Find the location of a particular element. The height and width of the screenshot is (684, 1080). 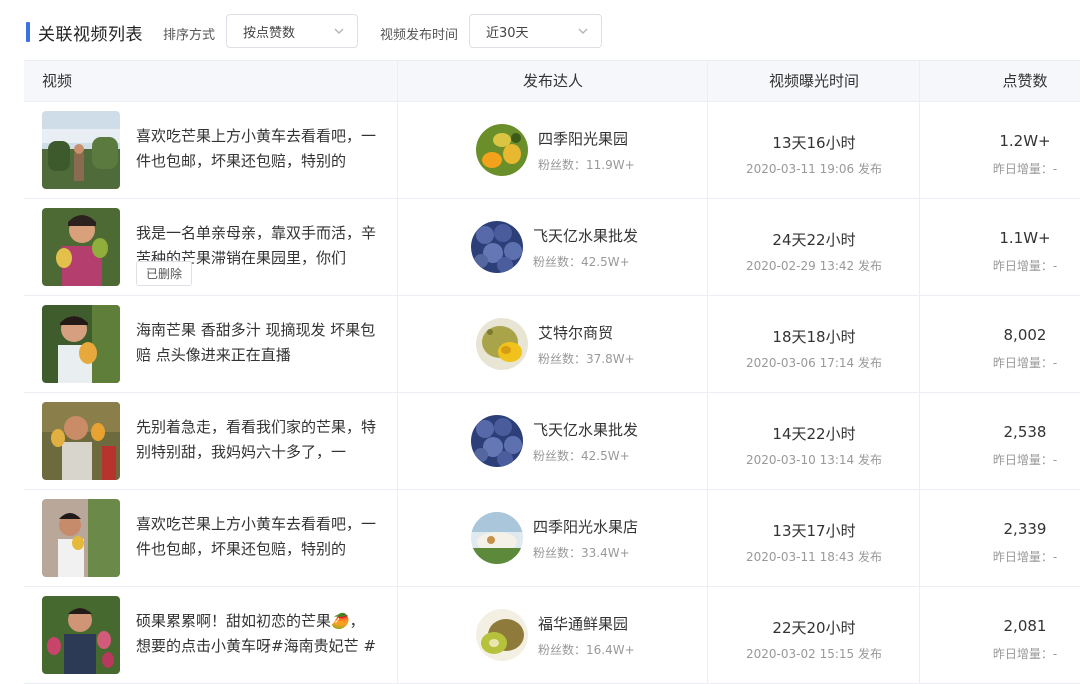

exposure-duration: 14天22小时 is located at coordinates (814, 434).